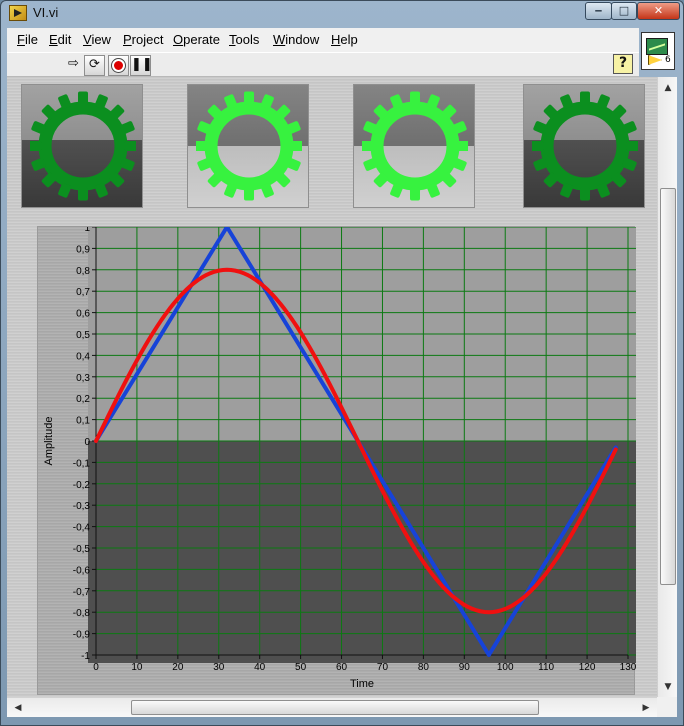 Image resolution: width=684 pixels, height=726 pixels. Describe the element at coordinates (335, 707) in the screenshot. I see `horizontal-scroll-thumb` at that location.